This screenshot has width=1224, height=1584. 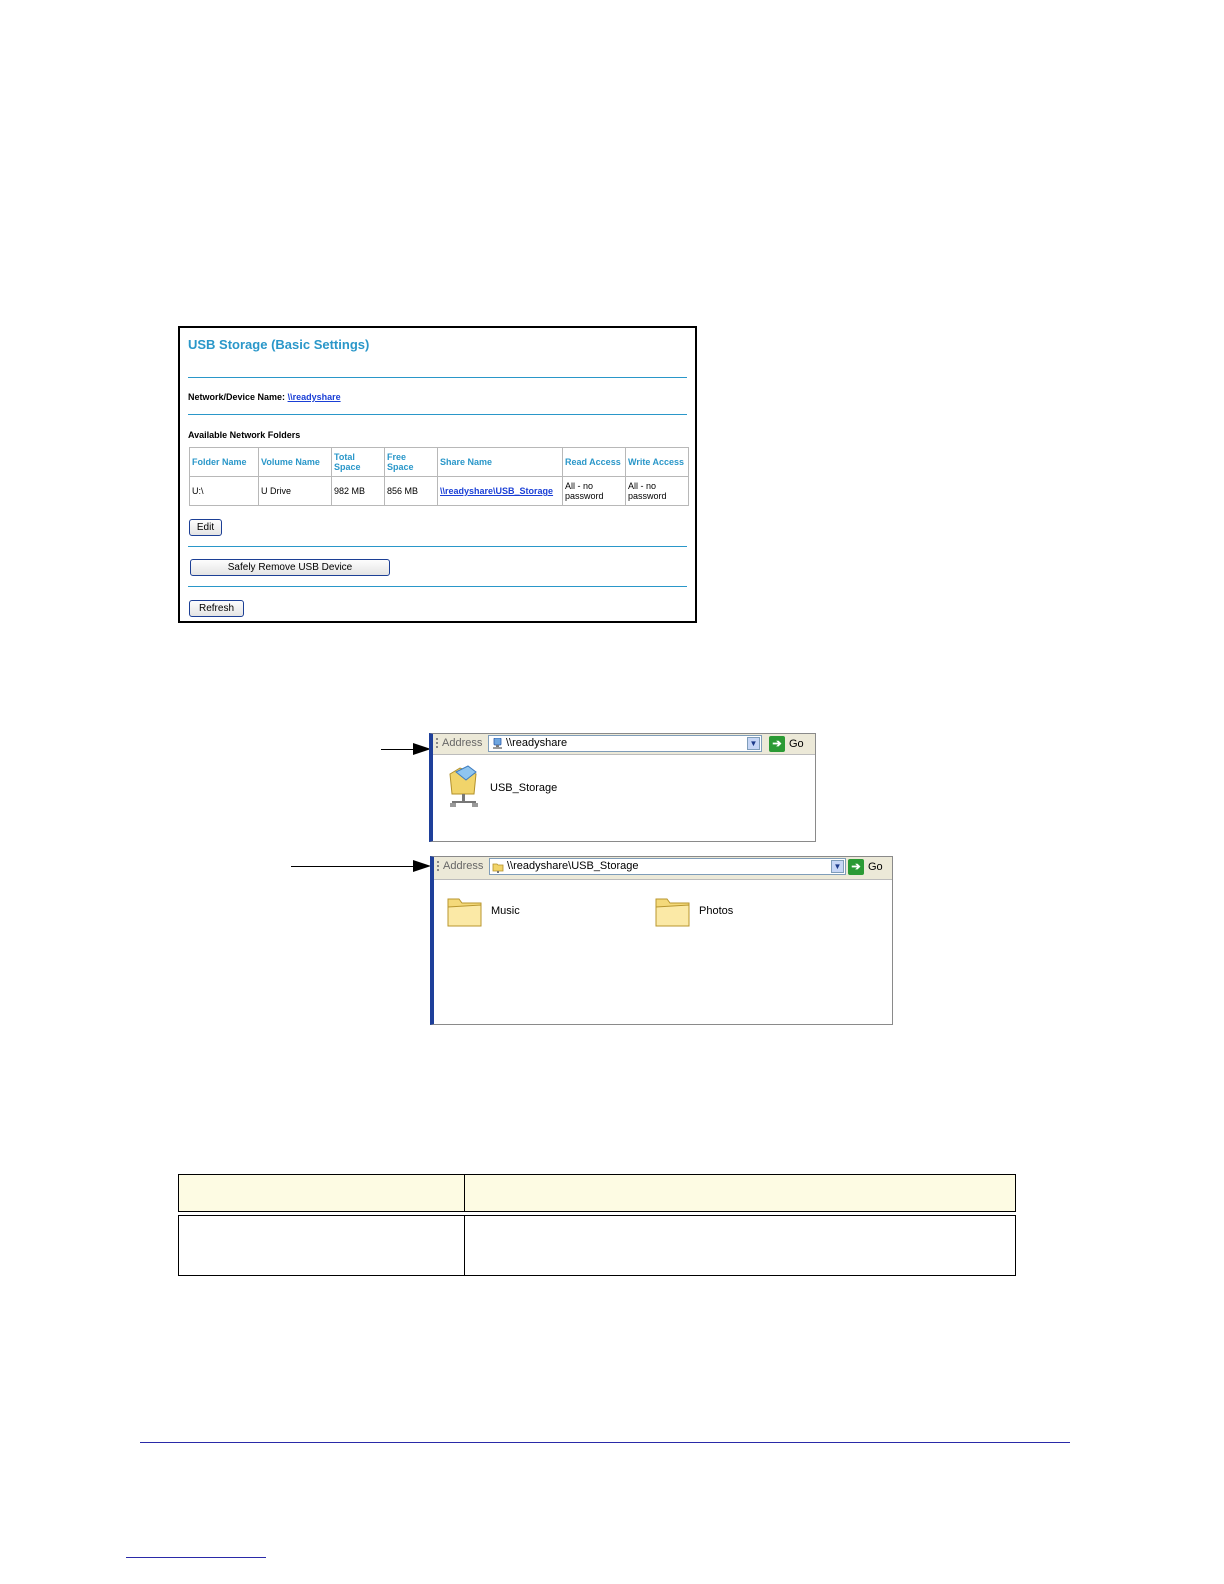 I want to click on footer-rule-short, so click(x=196, y=1557).